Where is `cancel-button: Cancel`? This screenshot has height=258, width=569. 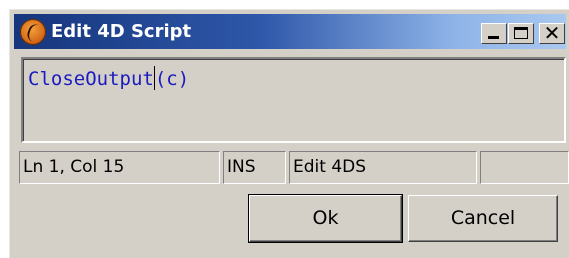
cancel-button: Cancel is located at coordinates (483, 218).